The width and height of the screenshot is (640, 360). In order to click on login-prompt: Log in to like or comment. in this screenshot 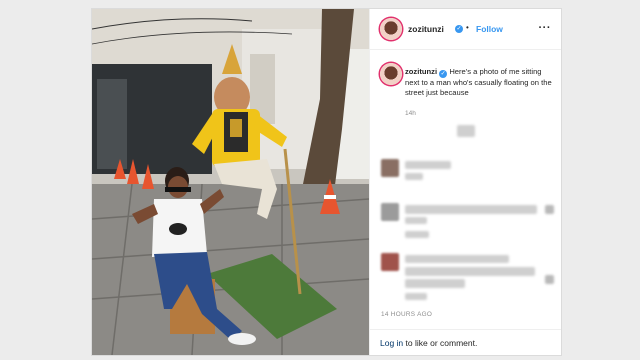, I will do `click(428, 343)`.